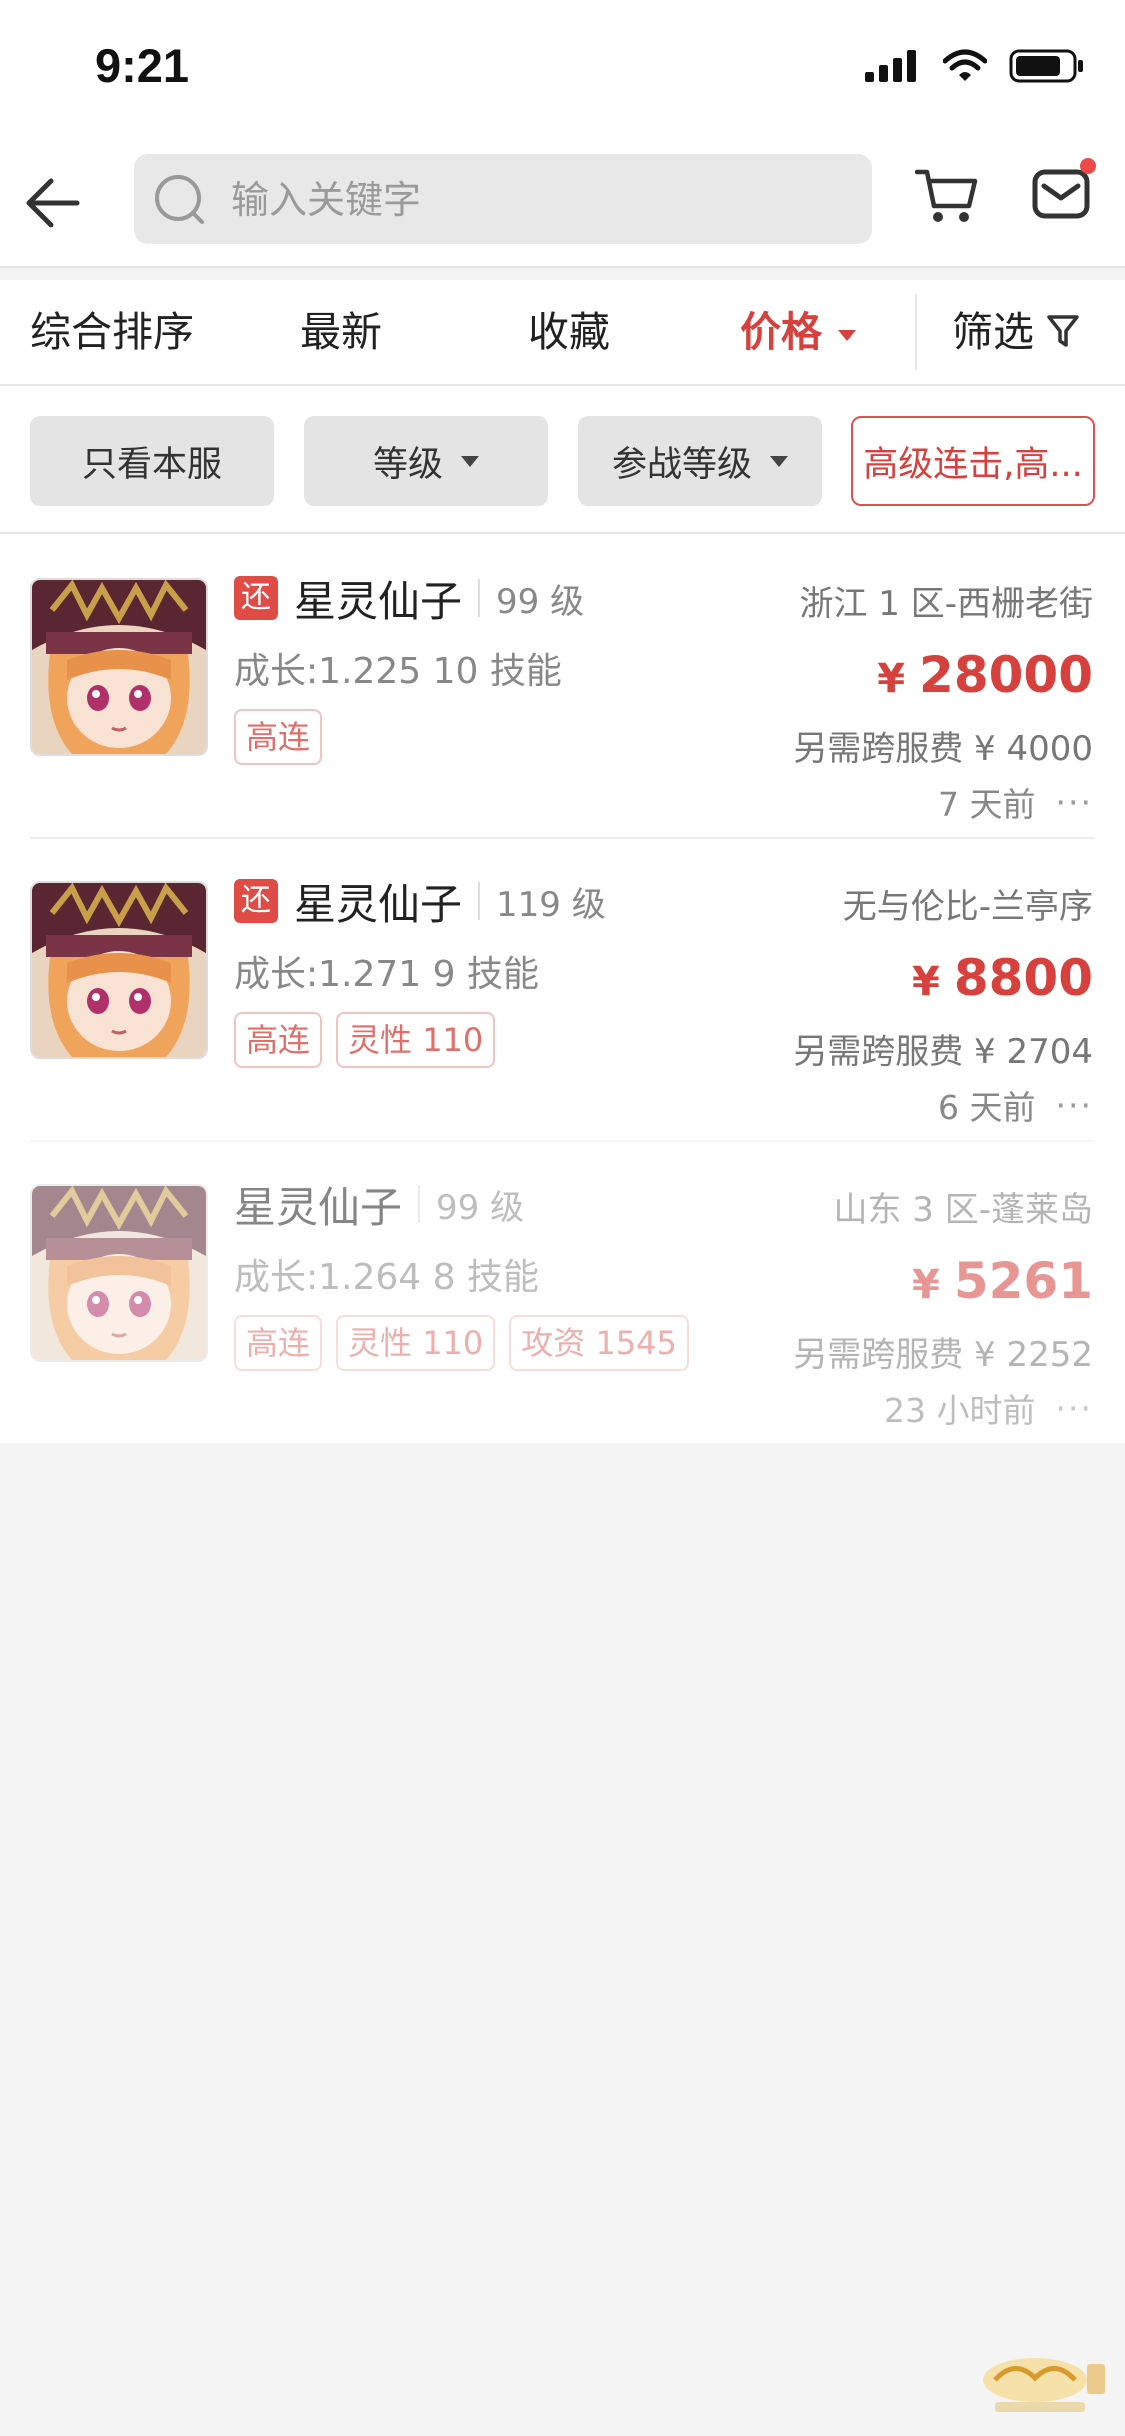  I want to click on tag-list: 高连 灵性 110, so click(365, 1040).